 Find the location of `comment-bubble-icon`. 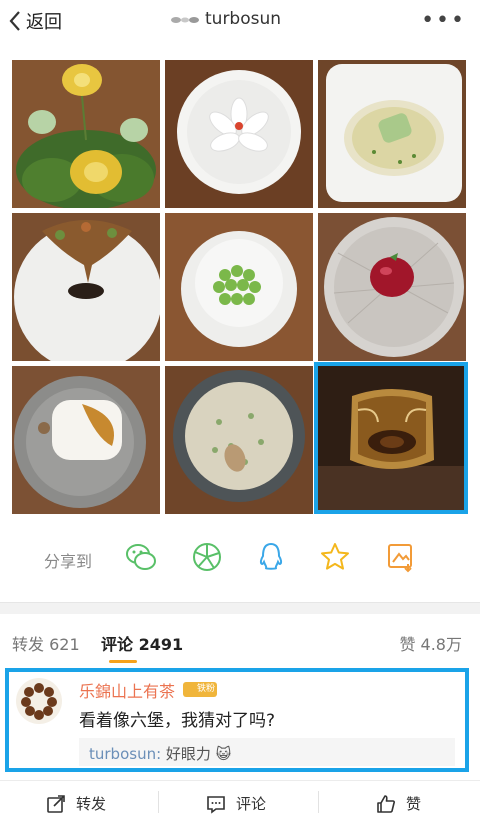

comment-bubble-icon is located at coordinates (216, 804).